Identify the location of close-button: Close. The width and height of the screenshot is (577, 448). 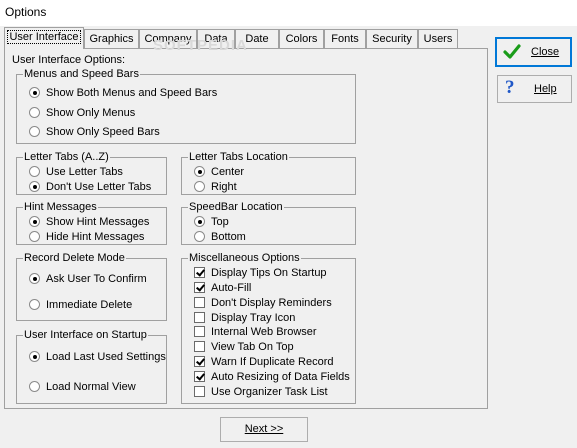
(533, 52).